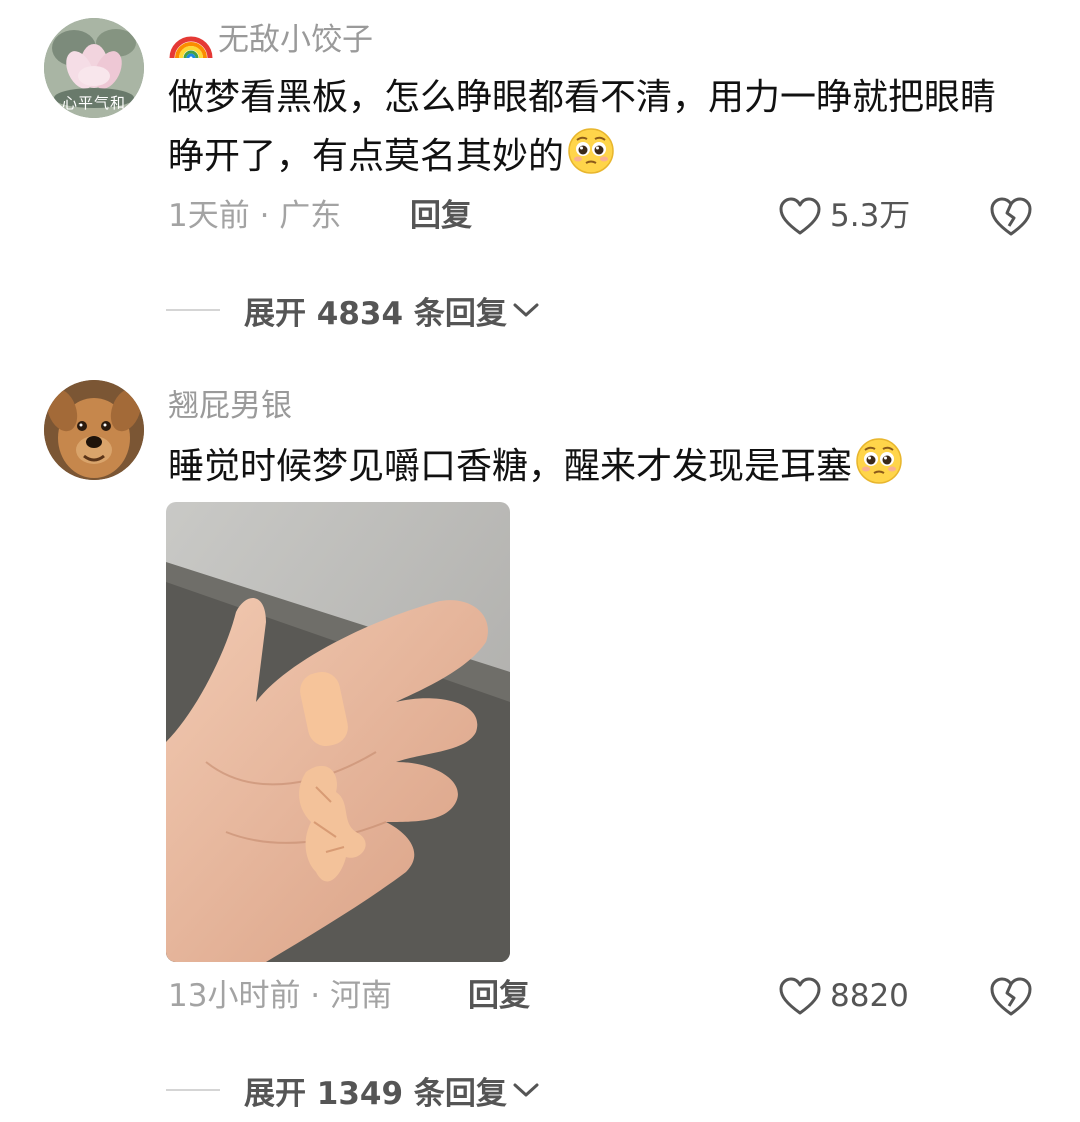 This screenshot has width=1080, height=1122. I want to click on like-button: 8820, so click(843, 996).